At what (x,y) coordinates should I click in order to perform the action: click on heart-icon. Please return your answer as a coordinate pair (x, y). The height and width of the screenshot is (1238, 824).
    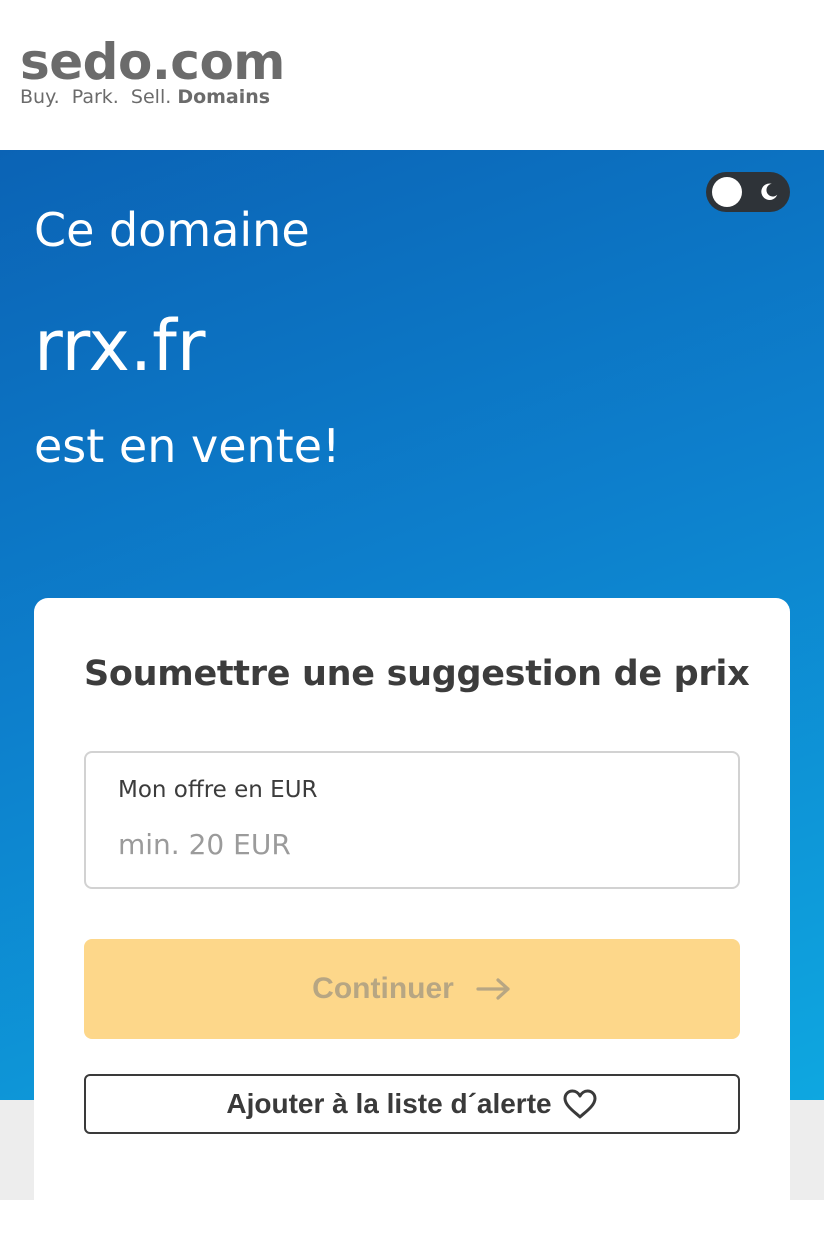
    Looking at the image, I should click on (580, 1104).